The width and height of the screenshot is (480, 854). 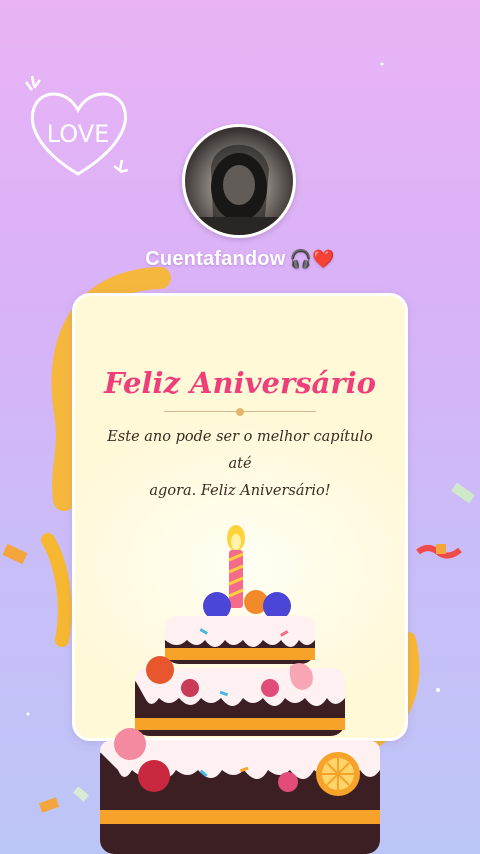 I want to click on love-doodle-text: LOVE, so click(x=78, y=134).